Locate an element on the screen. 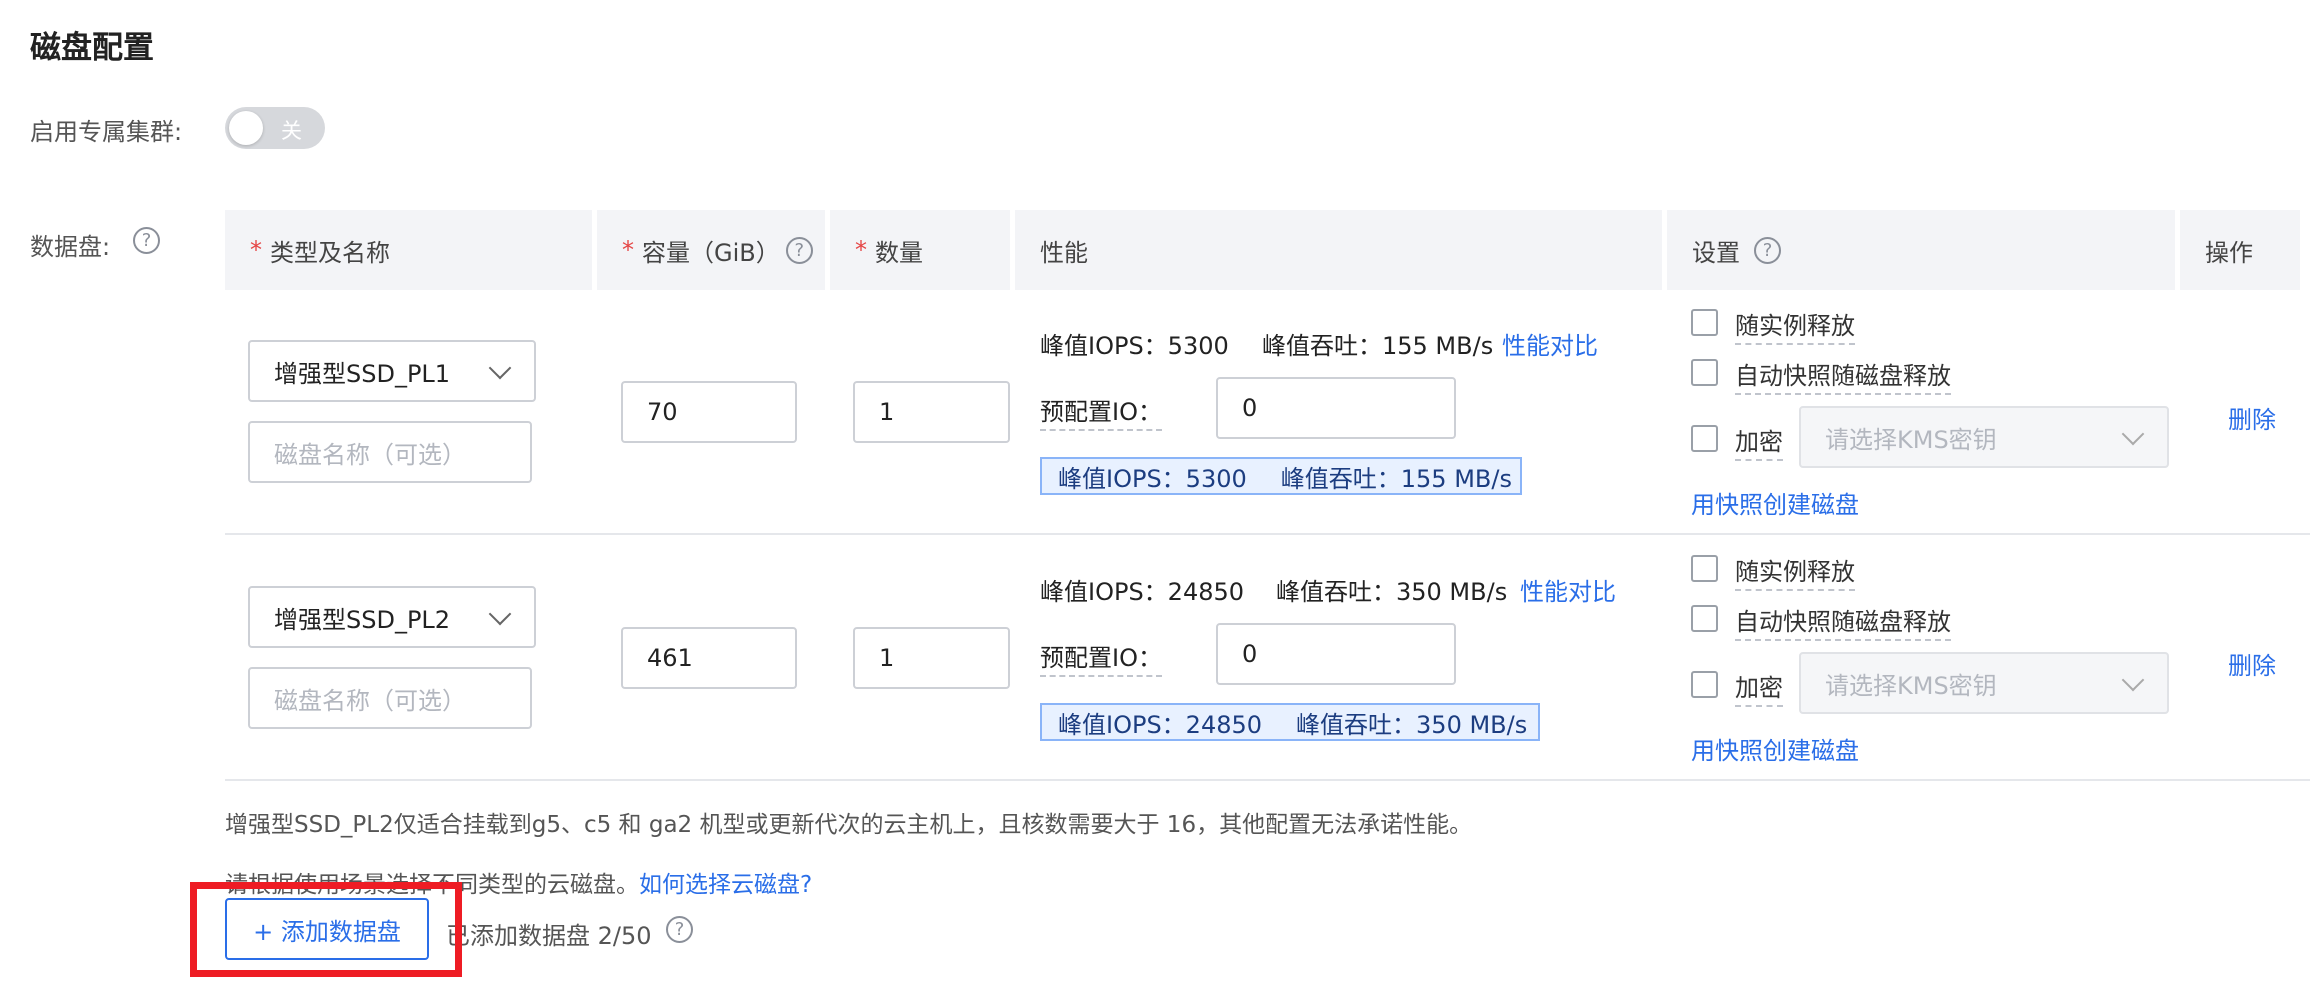  peak-iops-text: 峰值IOPS：24850 is located at coordinates (1142, 592).